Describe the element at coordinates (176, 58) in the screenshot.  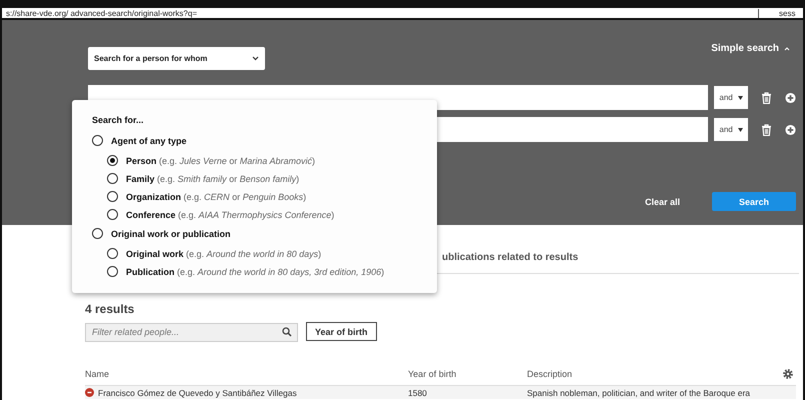
I see `type-select: Search for a person for whom` at that location.